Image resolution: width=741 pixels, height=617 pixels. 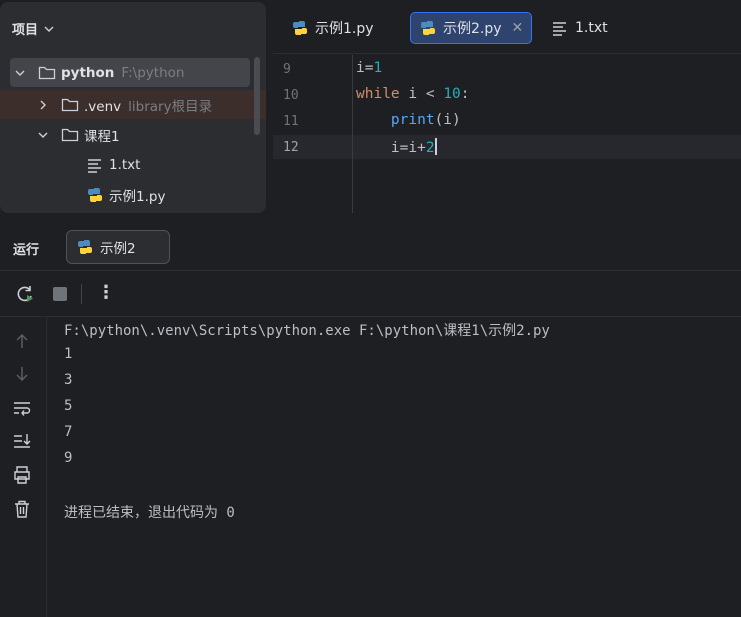 What do you see at coordinates (170, 106) in the screenshot?
I see `tree-item-hint: library根目录` at bounding box center [170, 106].